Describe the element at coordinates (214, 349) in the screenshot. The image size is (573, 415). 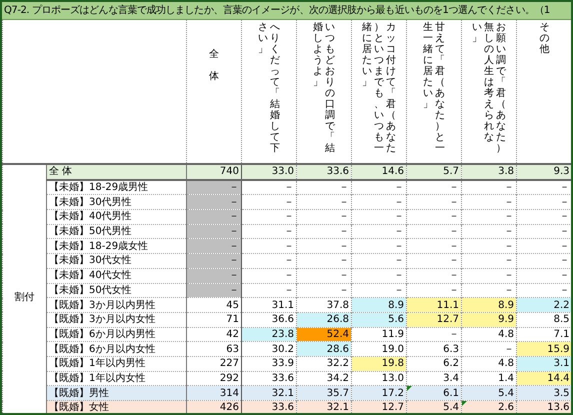
I see `table-cell: 63` at that location.